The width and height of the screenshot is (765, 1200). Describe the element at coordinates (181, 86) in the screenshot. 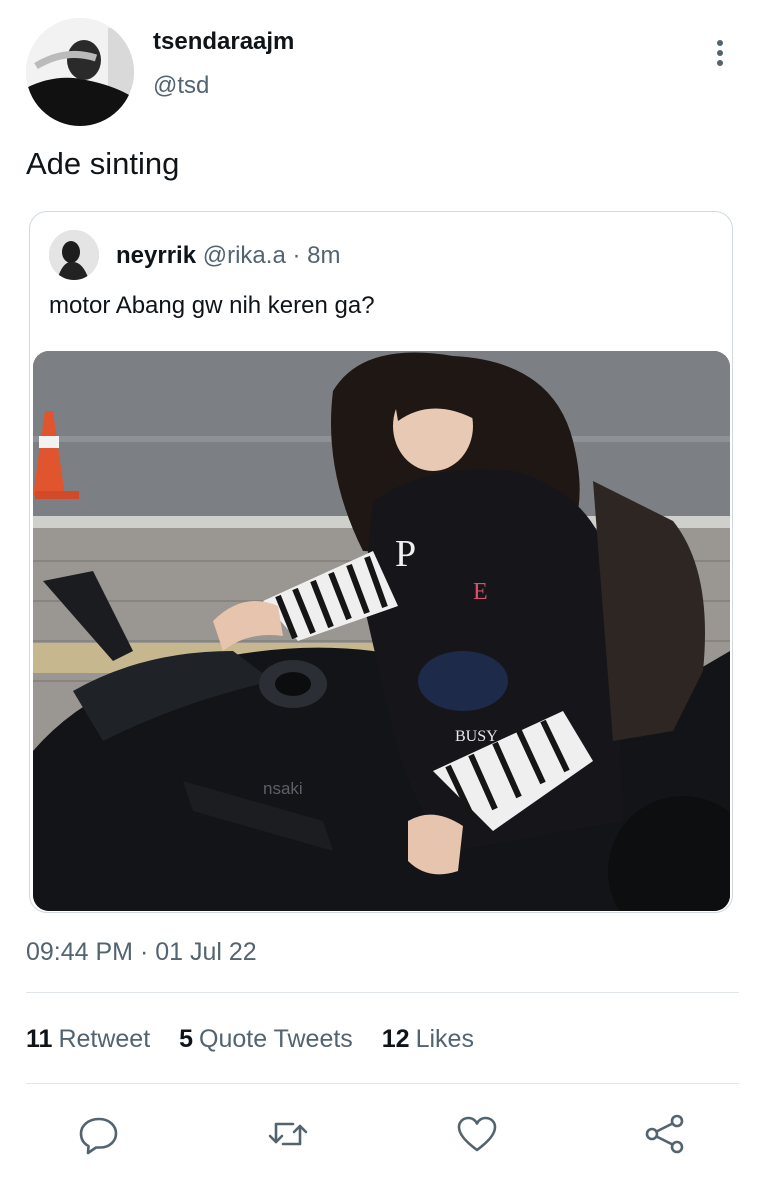

I see `author-handle: @tsd` at that location.